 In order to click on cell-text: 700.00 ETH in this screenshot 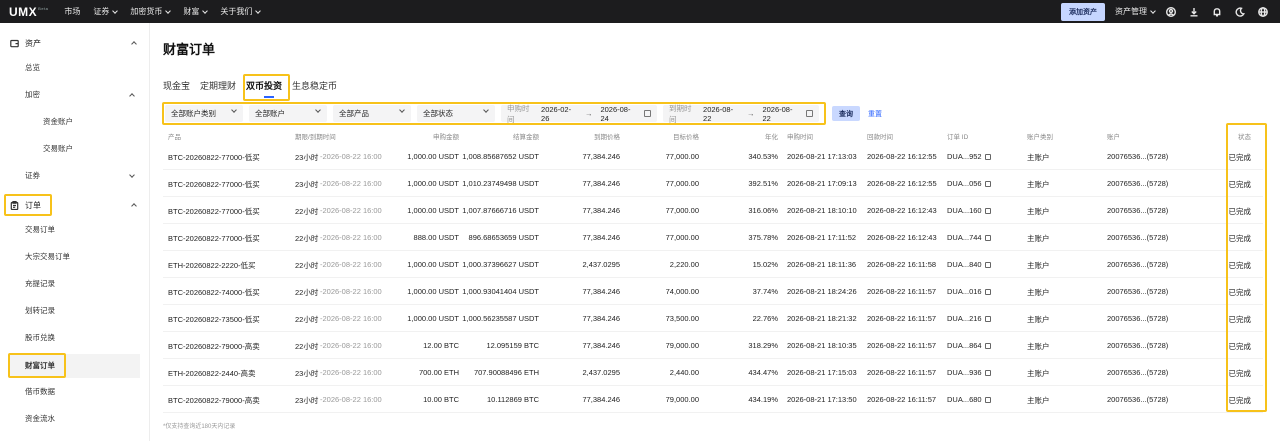, I will do `click(438, 372)`.